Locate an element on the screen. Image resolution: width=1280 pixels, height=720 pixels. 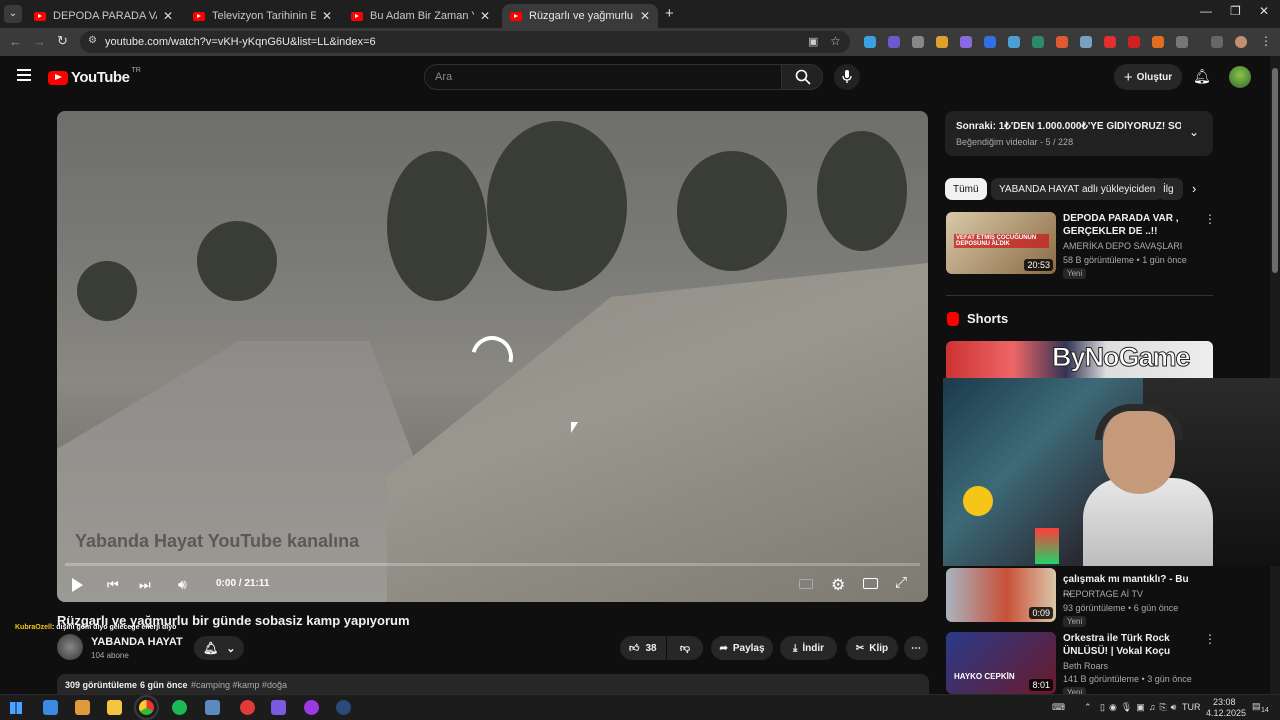
hashtags: #camping #kamp #doğa is located at coordinates (239, 685).